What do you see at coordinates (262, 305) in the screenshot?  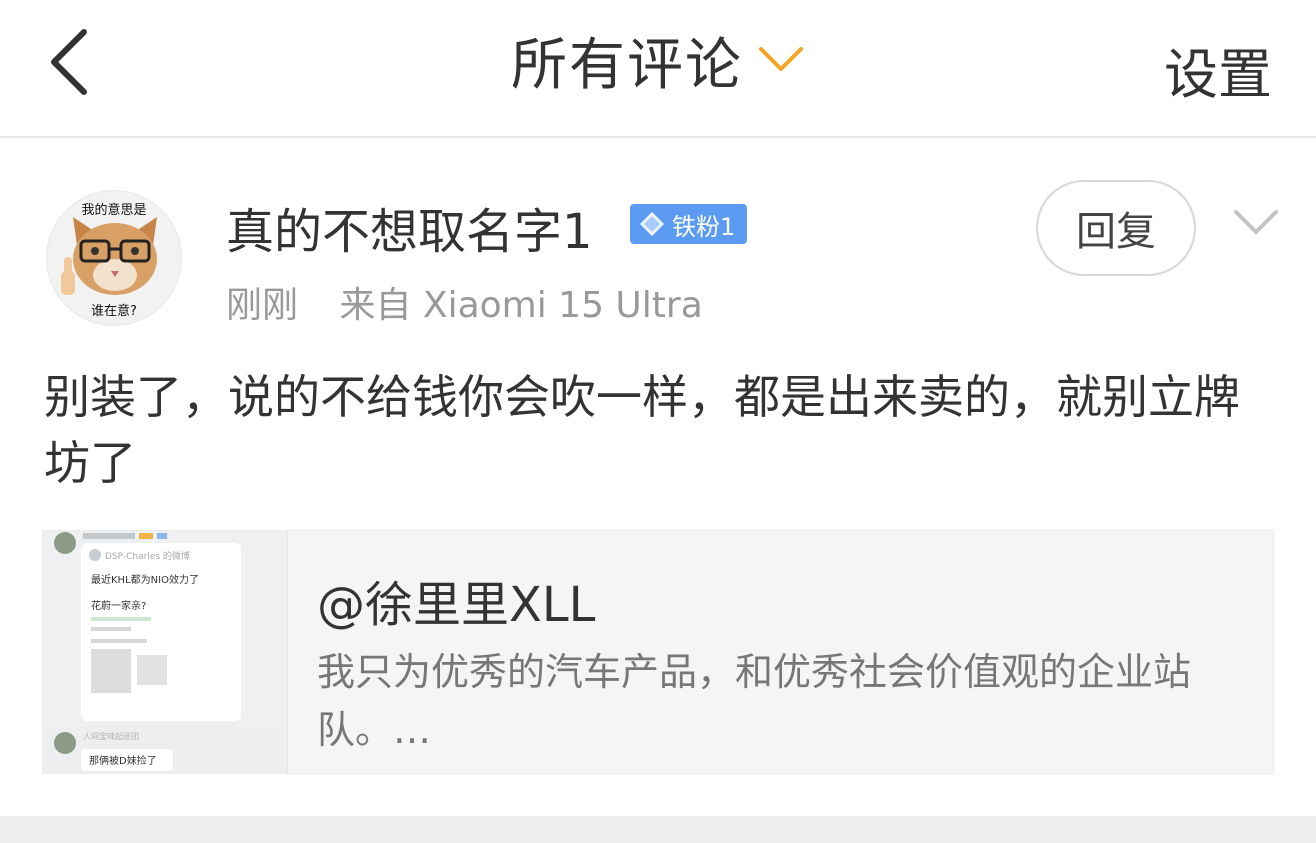 I see `comment-time: 刚刚` at bounding box center [262, 305].